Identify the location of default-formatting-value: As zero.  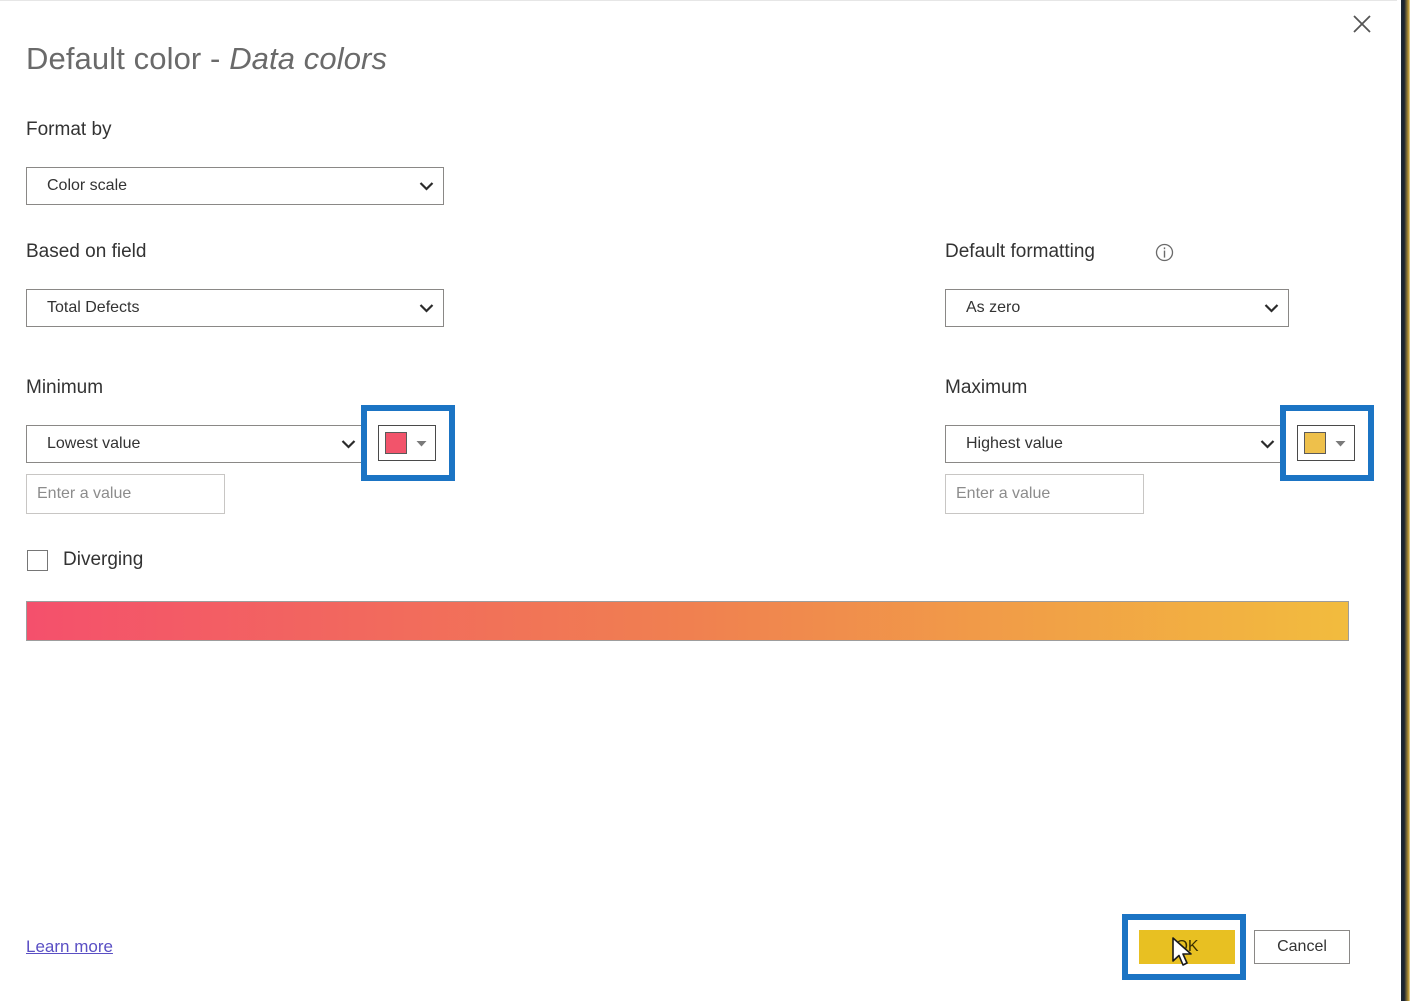
(993, 307).